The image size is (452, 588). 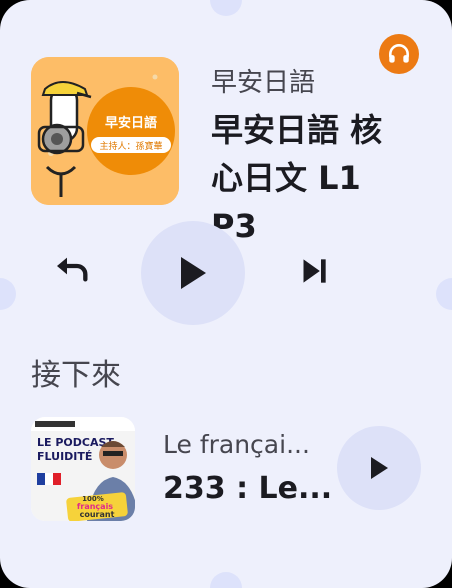 I want to click on play-button, so click(x=193, y=273).